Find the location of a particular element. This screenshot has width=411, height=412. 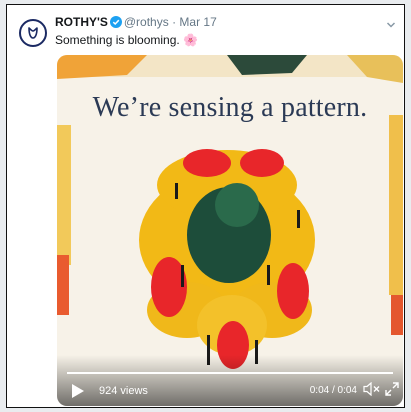

tweet-date: Mar 17 is located at coordinates (197, 22).